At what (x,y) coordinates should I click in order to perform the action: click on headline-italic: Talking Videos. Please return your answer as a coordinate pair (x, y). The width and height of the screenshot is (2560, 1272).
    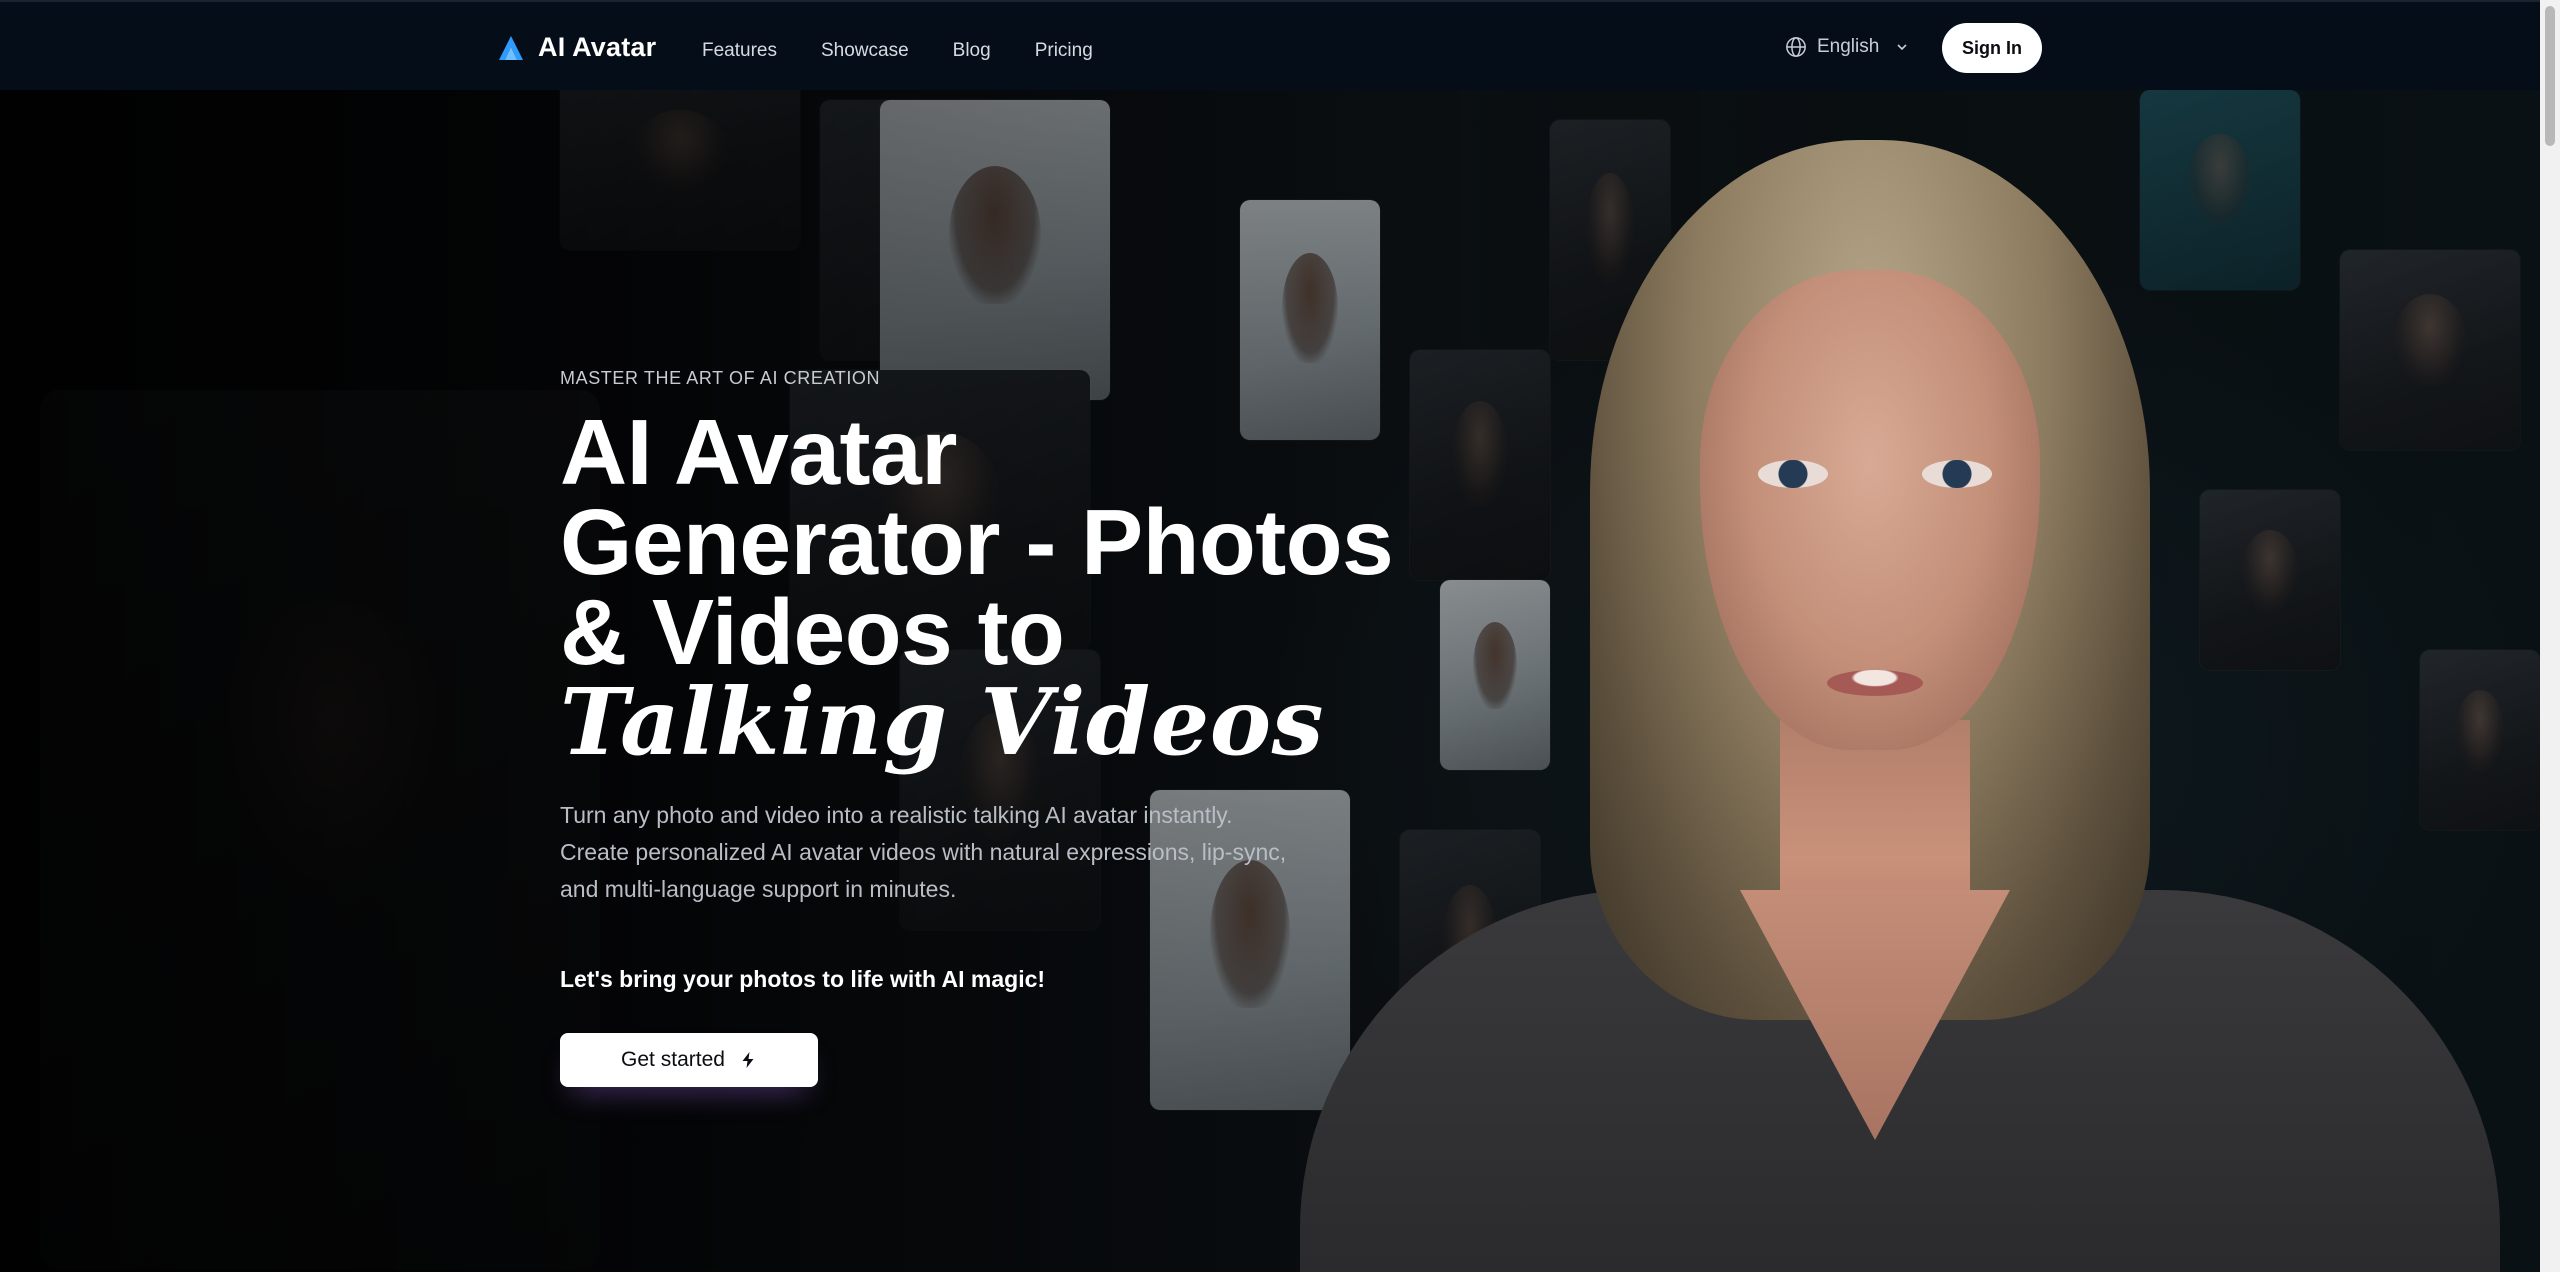
    Looking at the image, I should click on (1010, 722).